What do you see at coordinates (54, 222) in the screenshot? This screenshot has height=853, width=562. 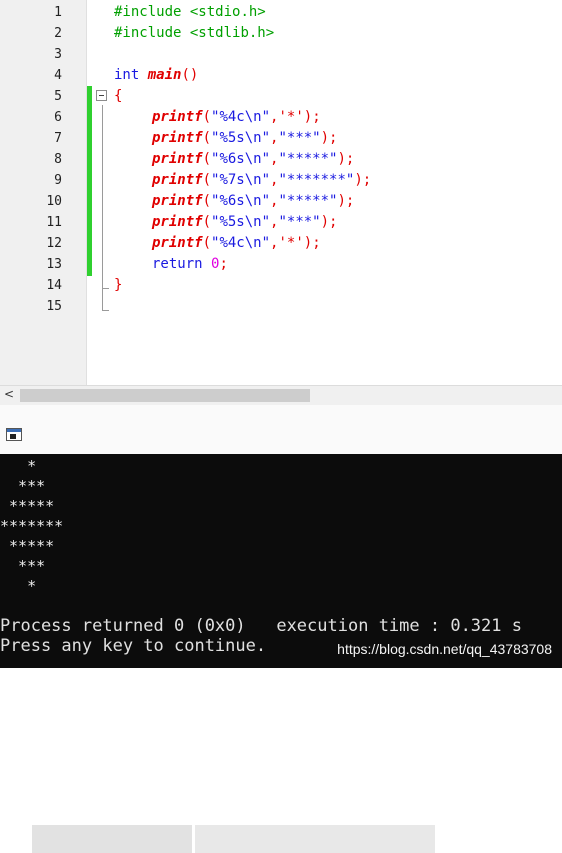 I see `line-number: 11` at bounding box center [54, 222].